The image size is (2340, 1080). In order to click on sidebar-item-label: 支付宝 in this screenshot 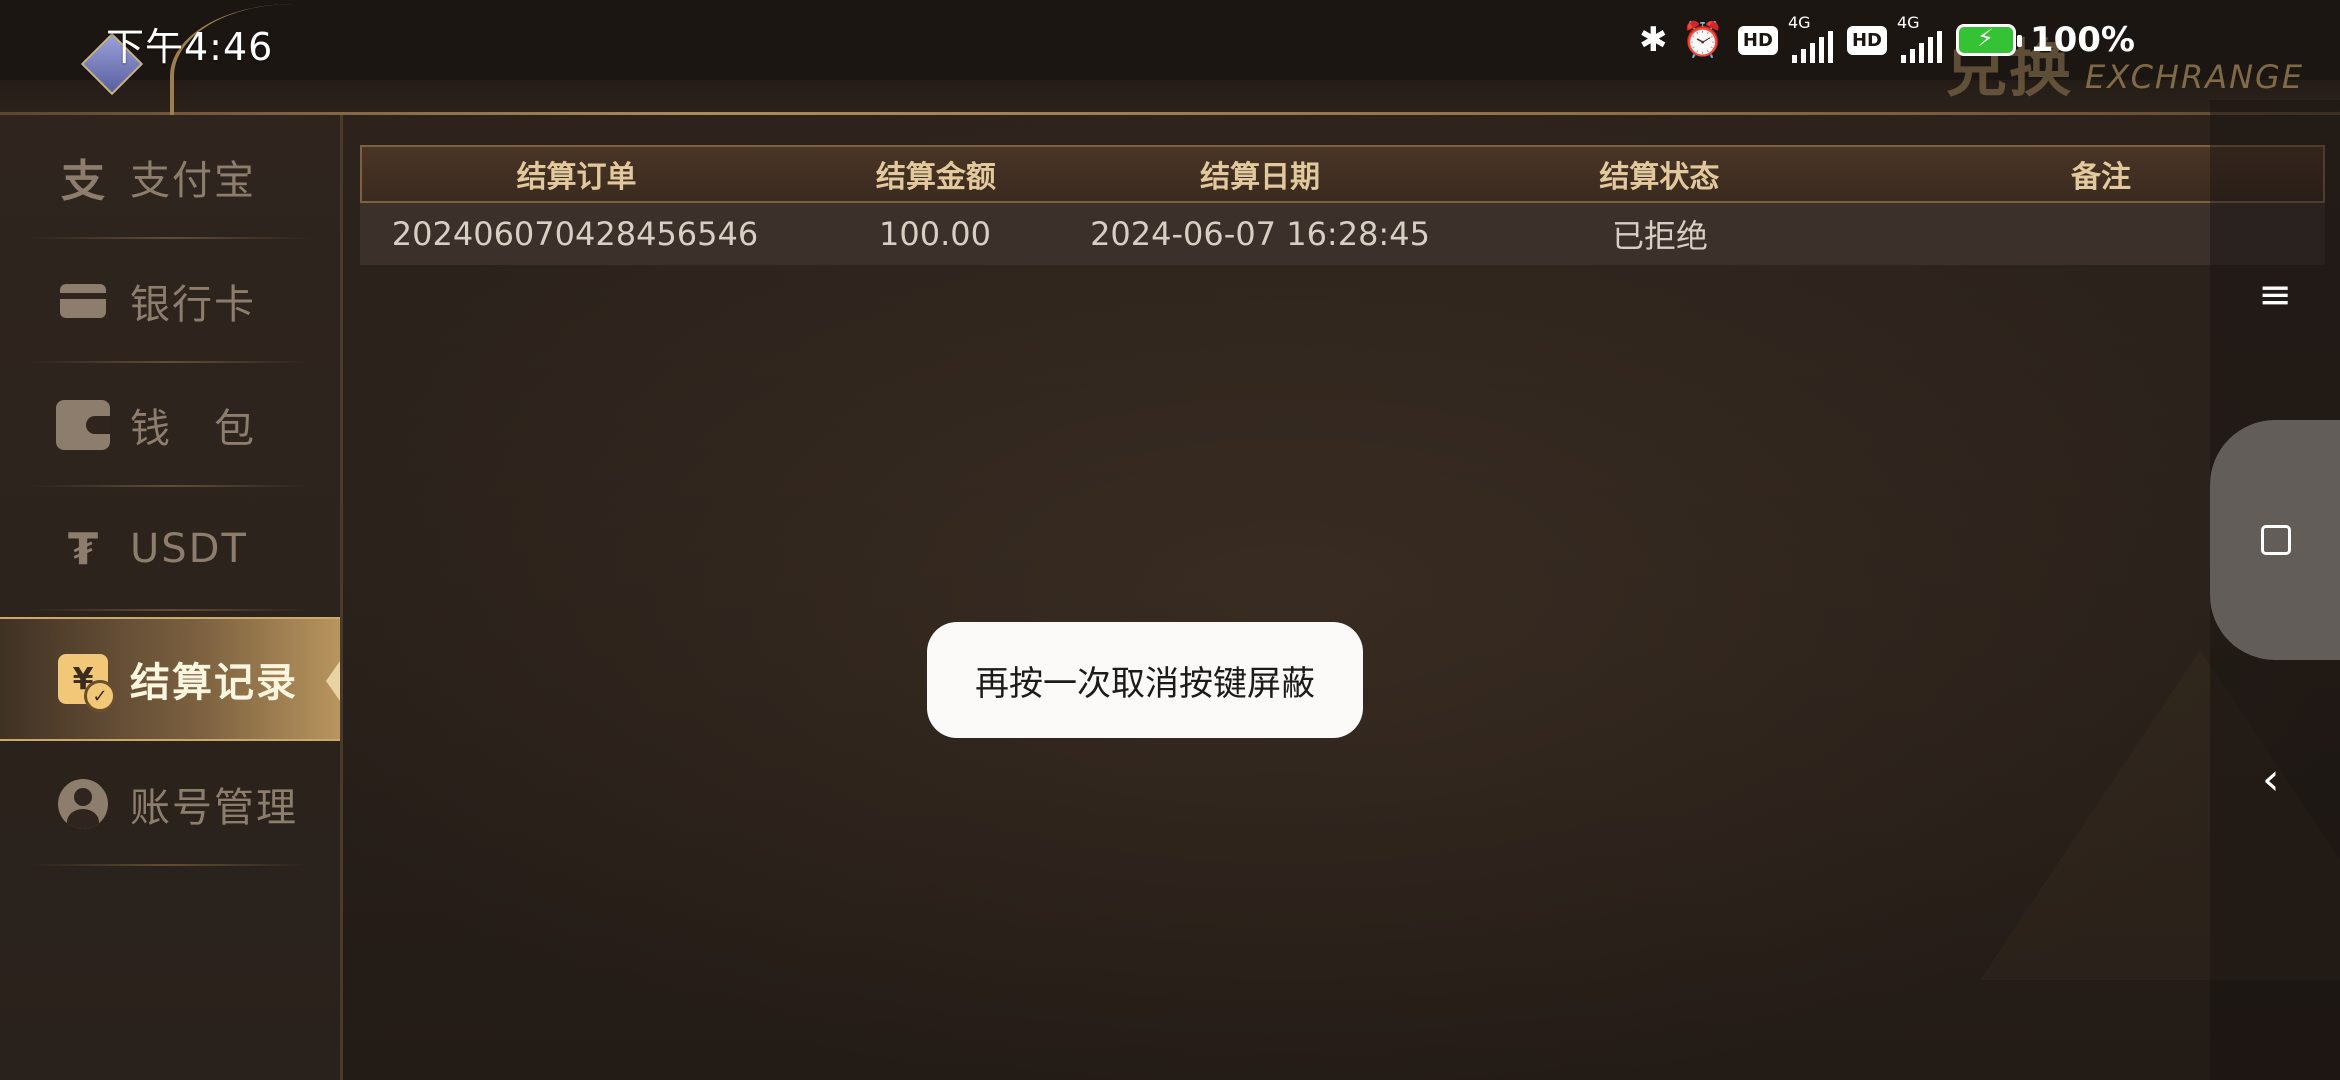, I will do `click(193, 181)`.